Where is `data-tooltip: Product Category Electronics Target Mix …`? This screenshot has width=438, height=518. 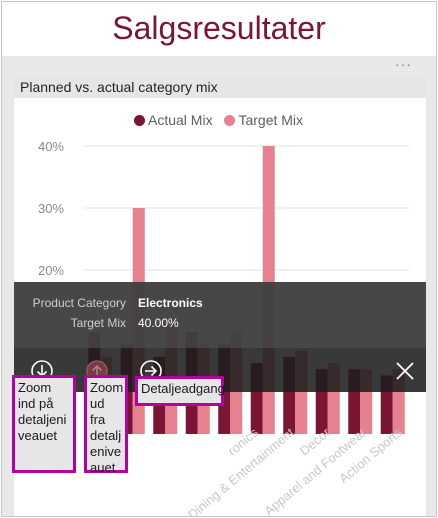 data-tooltip: Product Category Electronics Target Mix … is located at coordinates (220, 315).